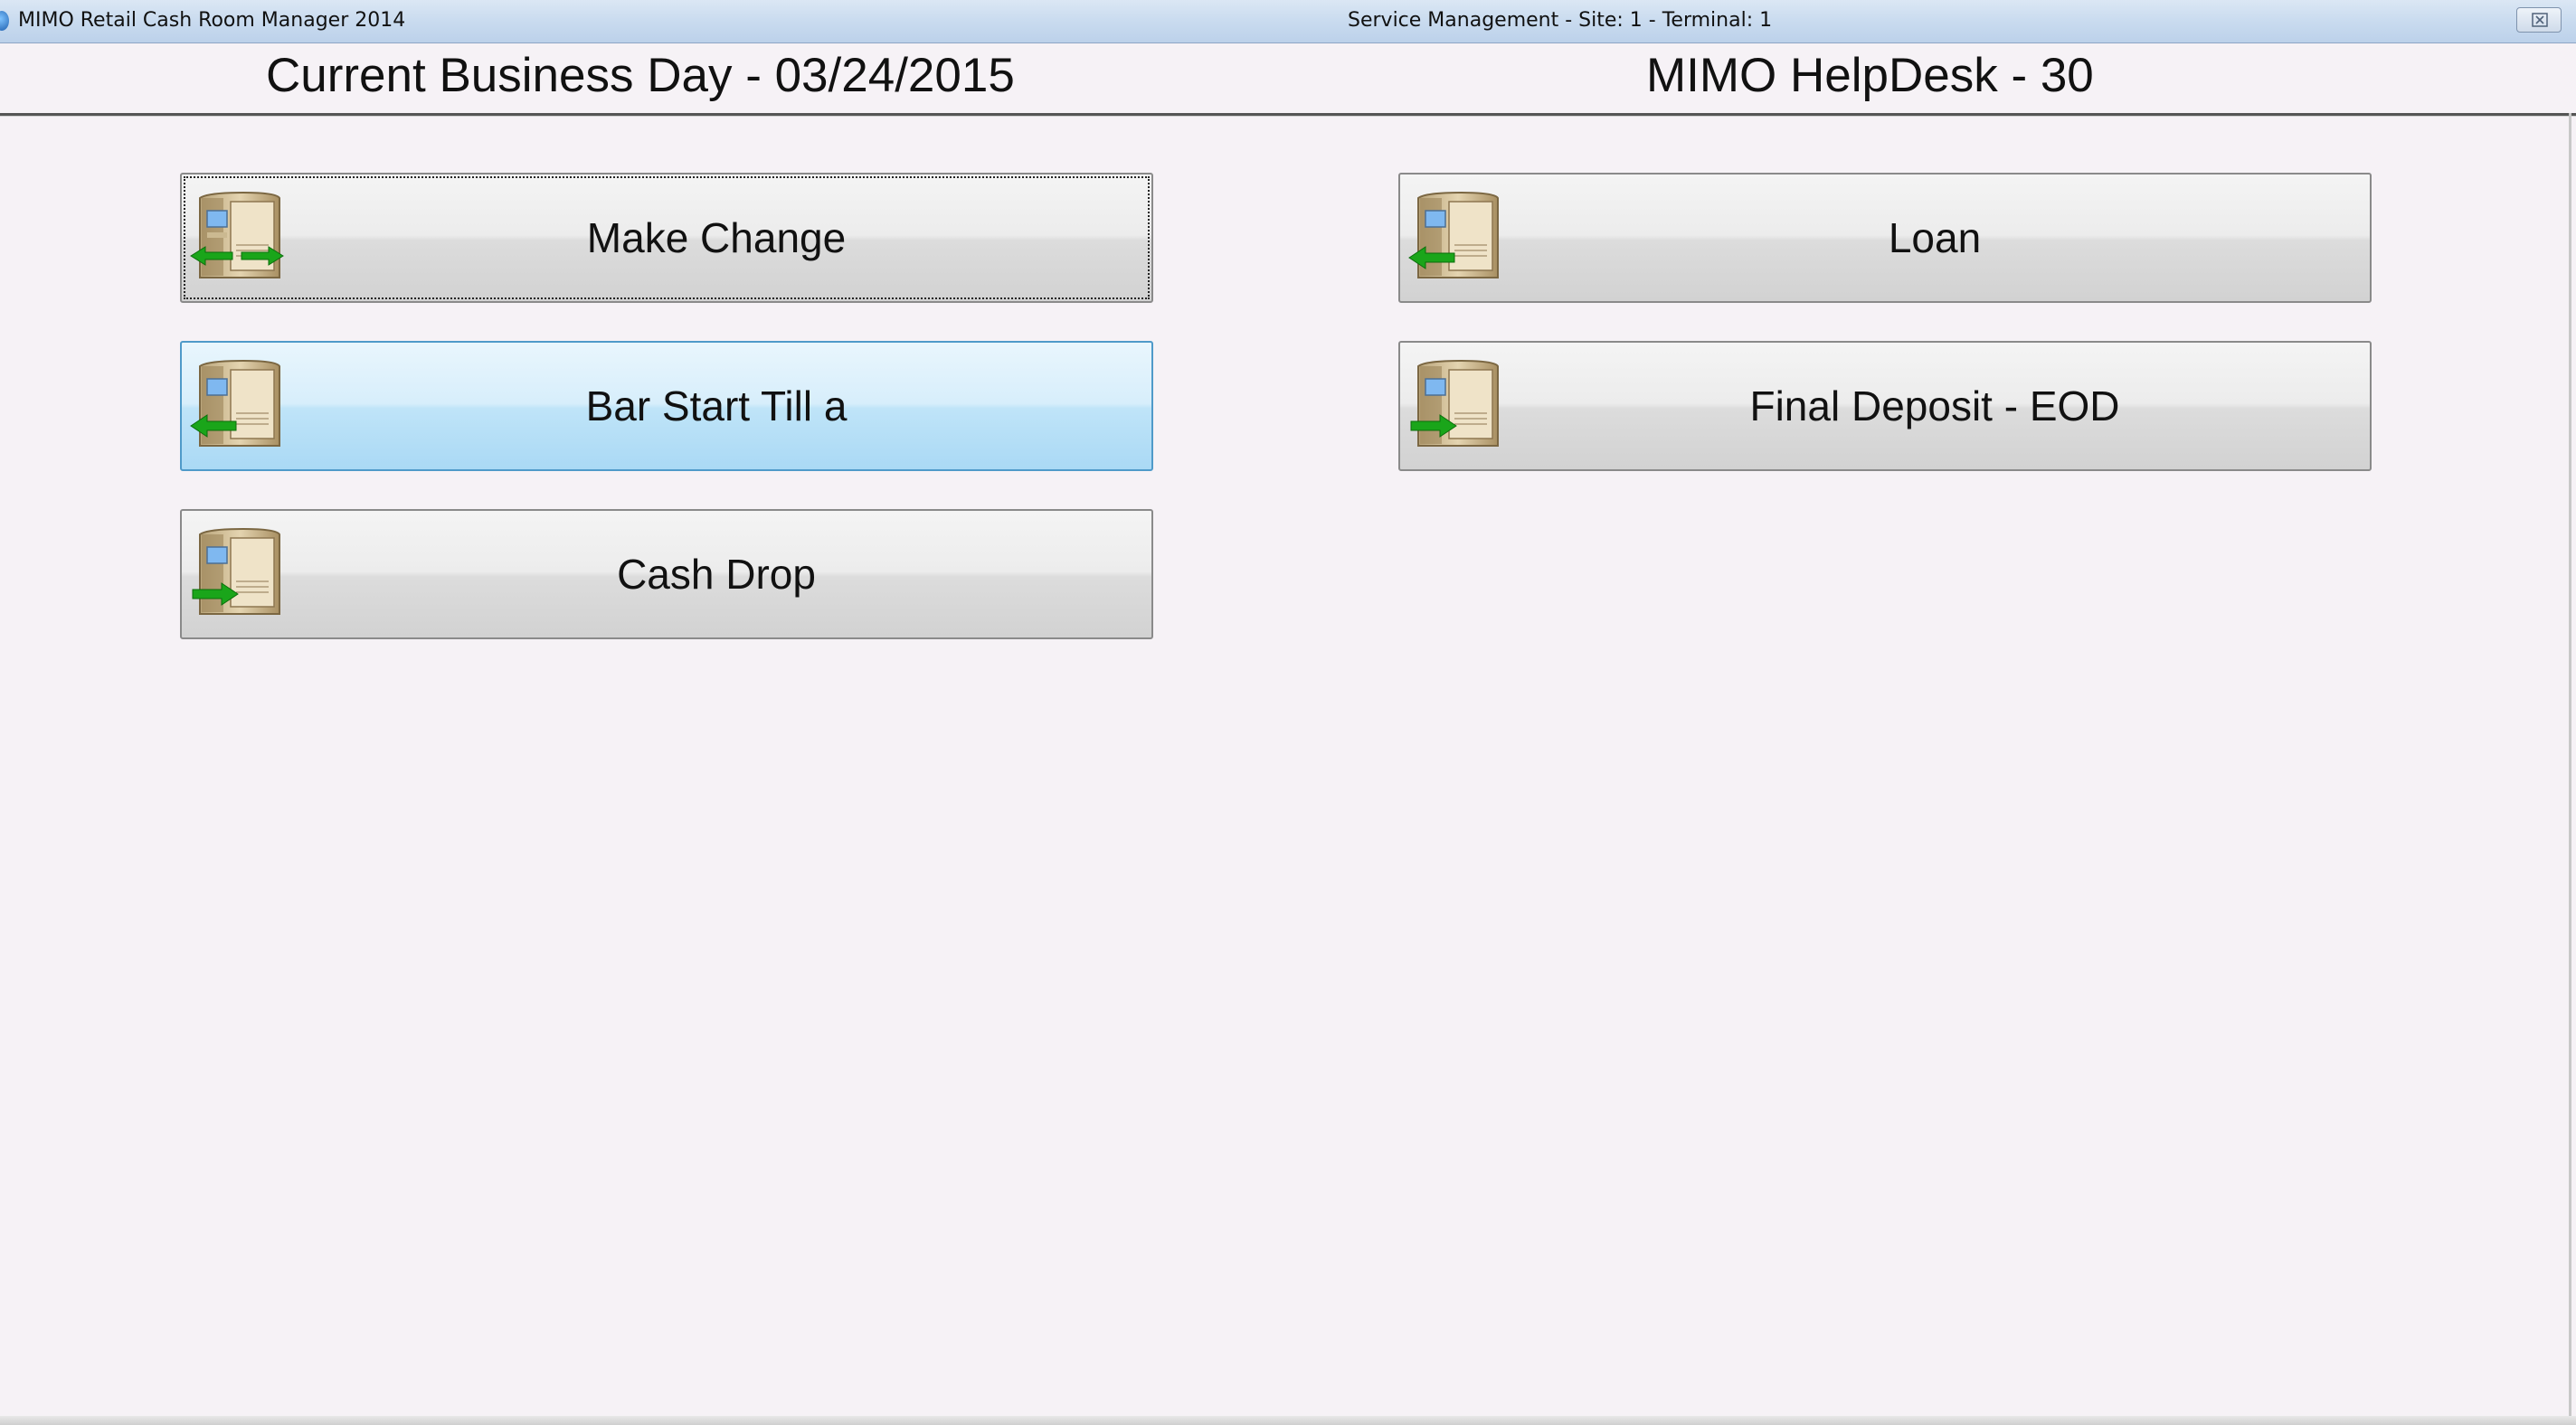  I want to click on loan-label: Loan, so click(1935, 237).